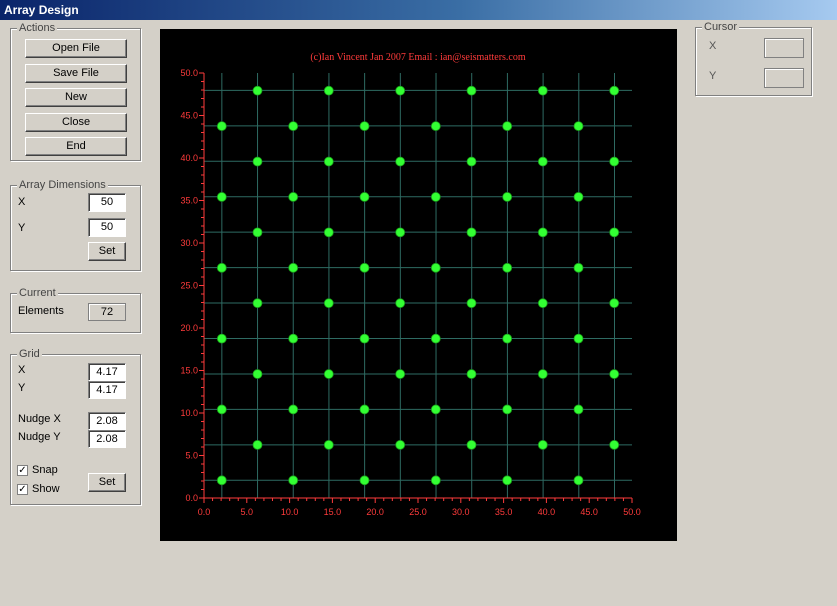  What do you see at coordinates (107, 421) in the screenshot?
I see `nudge-x-input: 2.08` at bounding box center [107, 421].